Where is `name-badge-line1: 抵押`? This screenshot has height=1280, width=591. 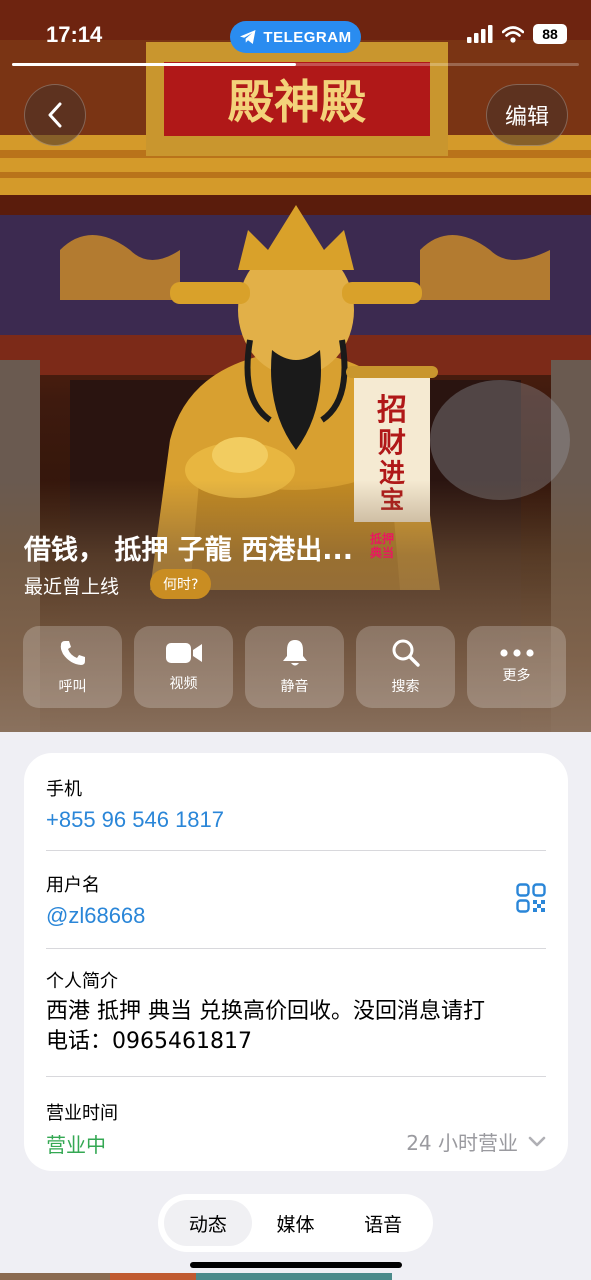 name-badge-line1: 抵押 is located at coordinates (381, 539).